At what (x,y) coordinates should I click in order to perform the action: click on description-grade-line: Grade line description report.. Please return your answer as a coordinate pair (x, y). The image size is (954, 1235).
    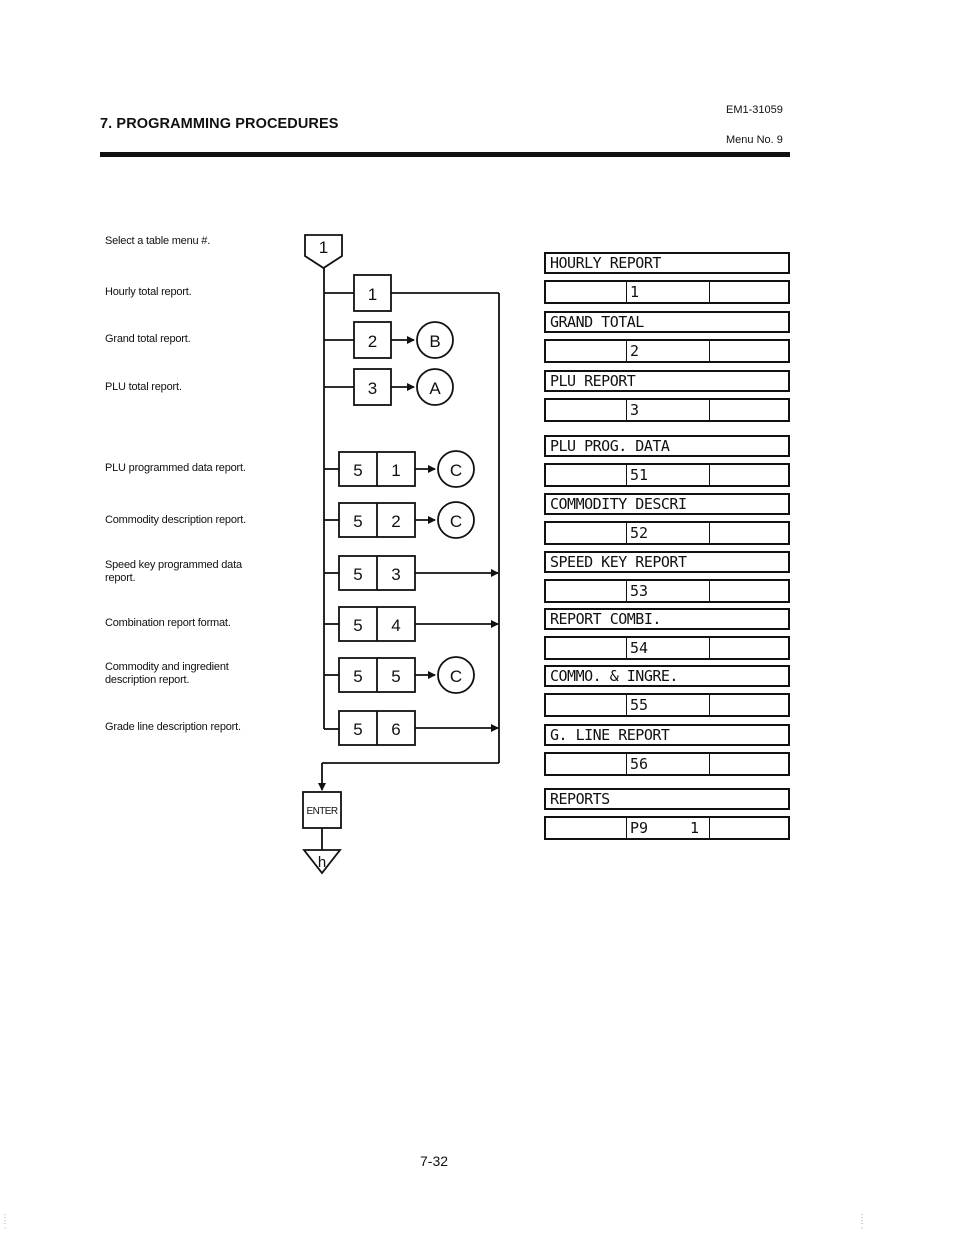
    Looking at the image, I should click on (173, 727).